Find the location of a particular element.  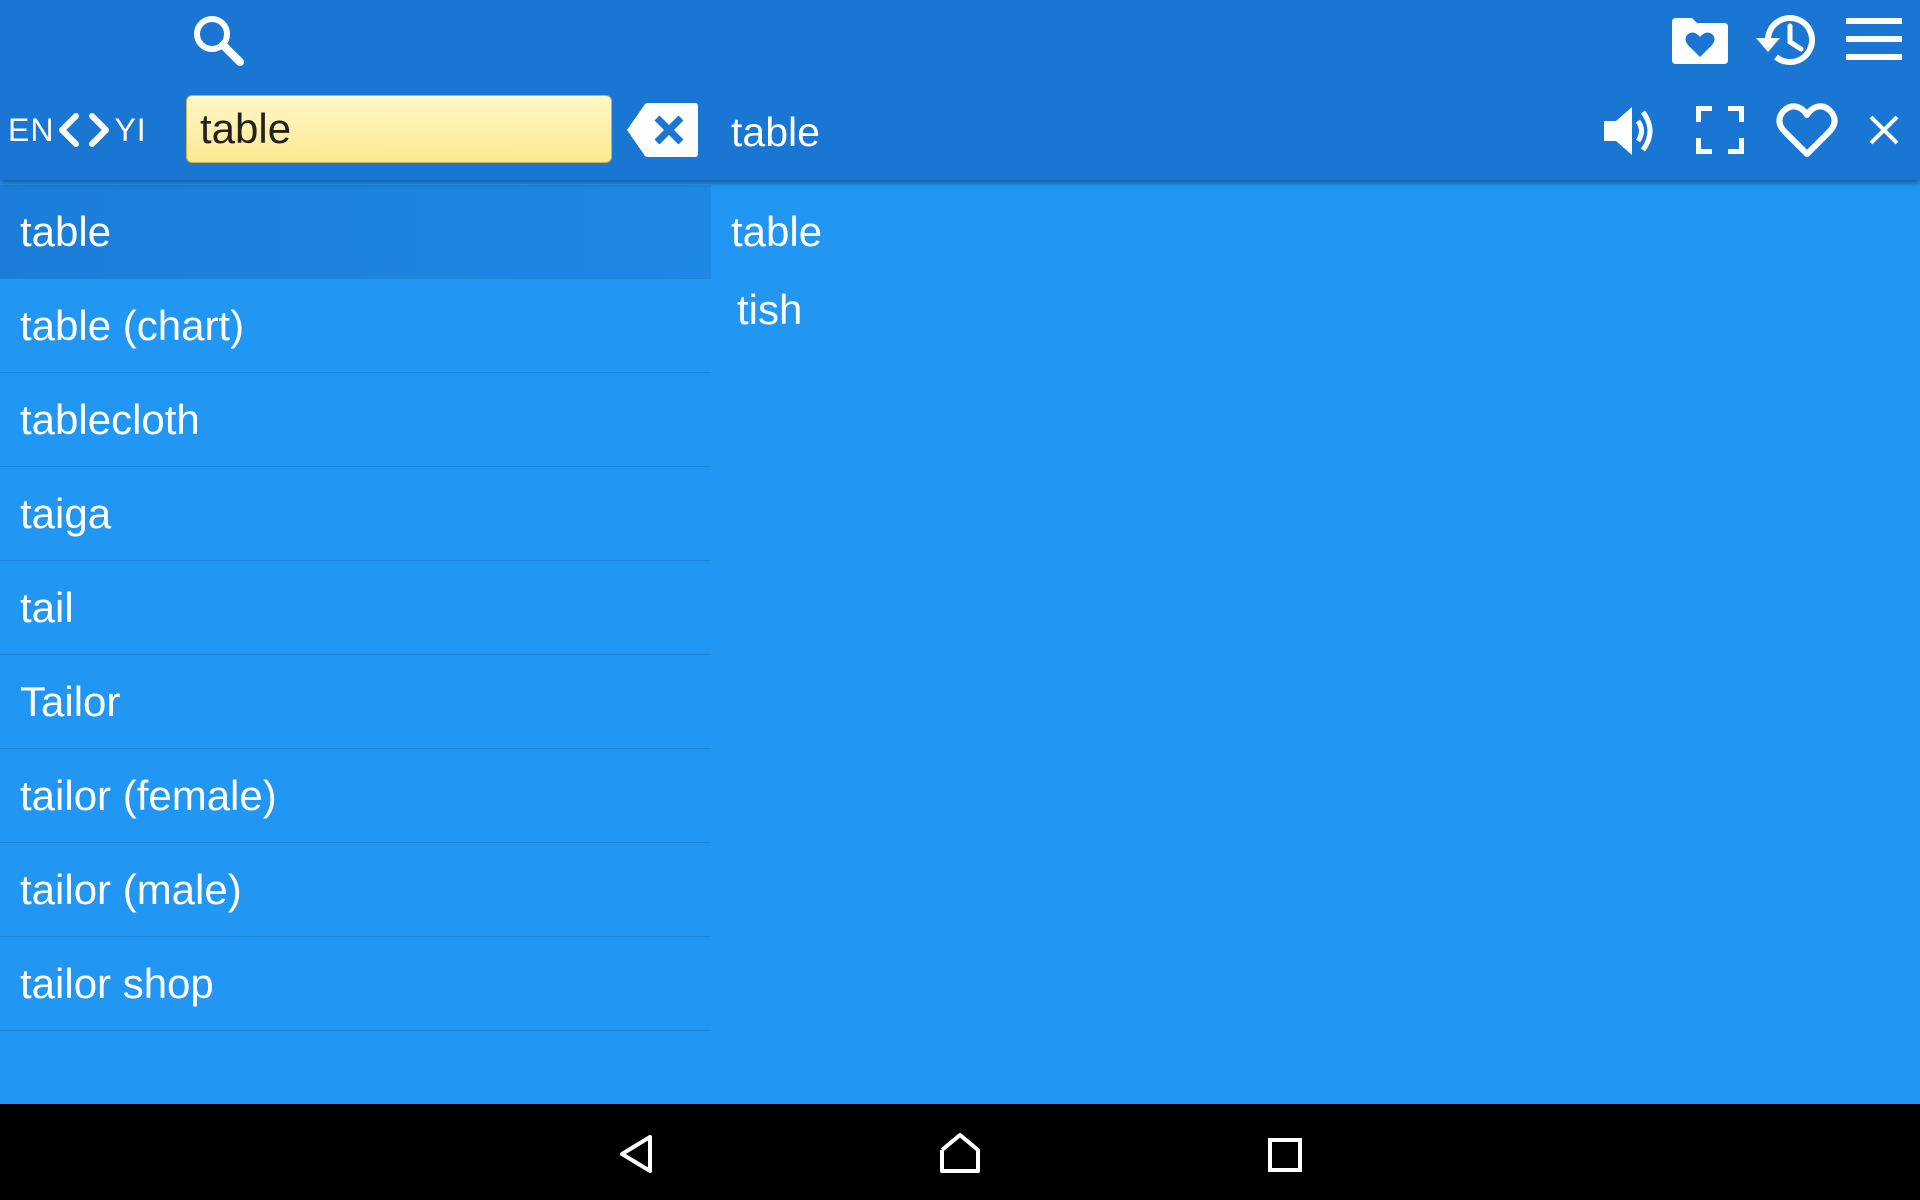

search-icon is located at coordinates (218, 40).